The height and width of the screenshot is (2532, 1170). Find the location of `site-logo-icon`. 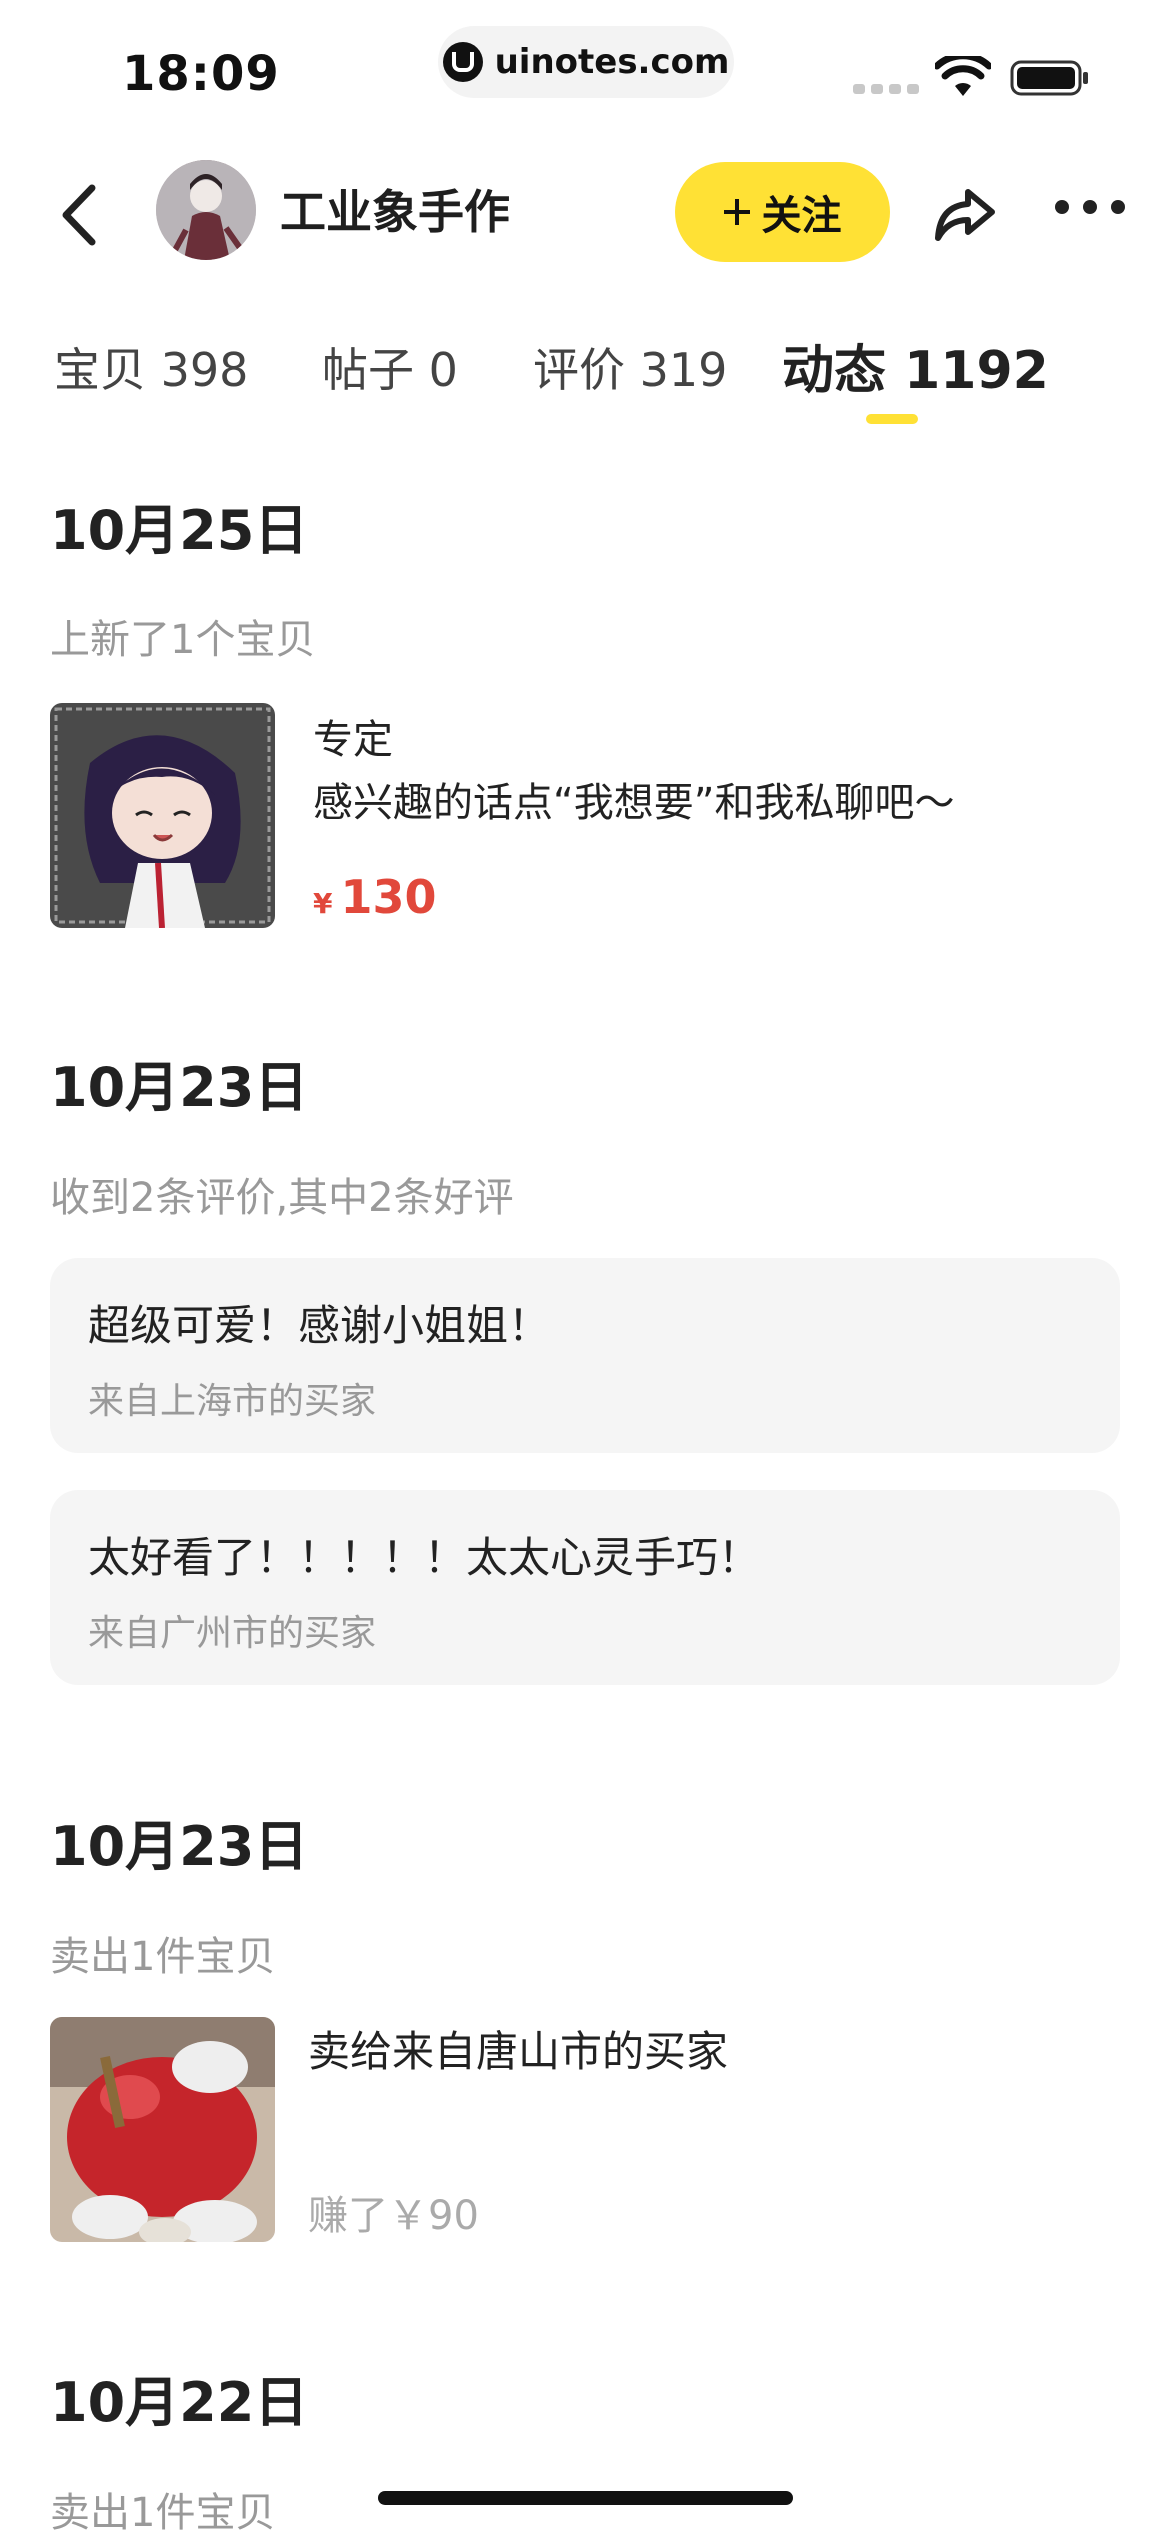

site-logo-icon is located at coordinates (462, 62).